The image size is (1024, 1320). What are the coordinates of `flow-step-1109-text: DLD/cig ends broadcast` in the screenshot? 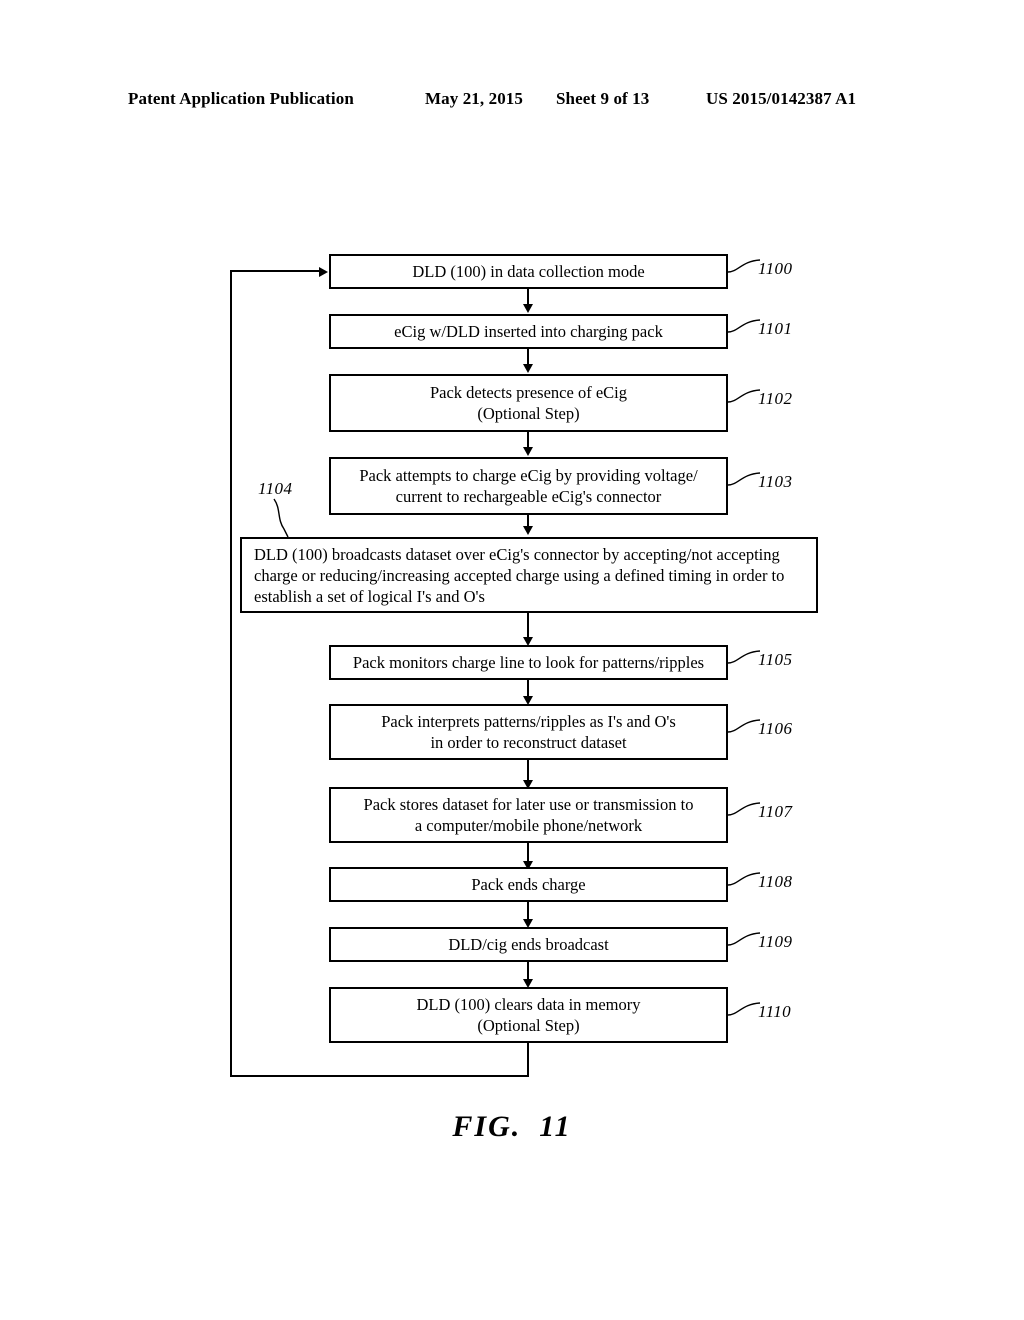 It's located at (528, 944).